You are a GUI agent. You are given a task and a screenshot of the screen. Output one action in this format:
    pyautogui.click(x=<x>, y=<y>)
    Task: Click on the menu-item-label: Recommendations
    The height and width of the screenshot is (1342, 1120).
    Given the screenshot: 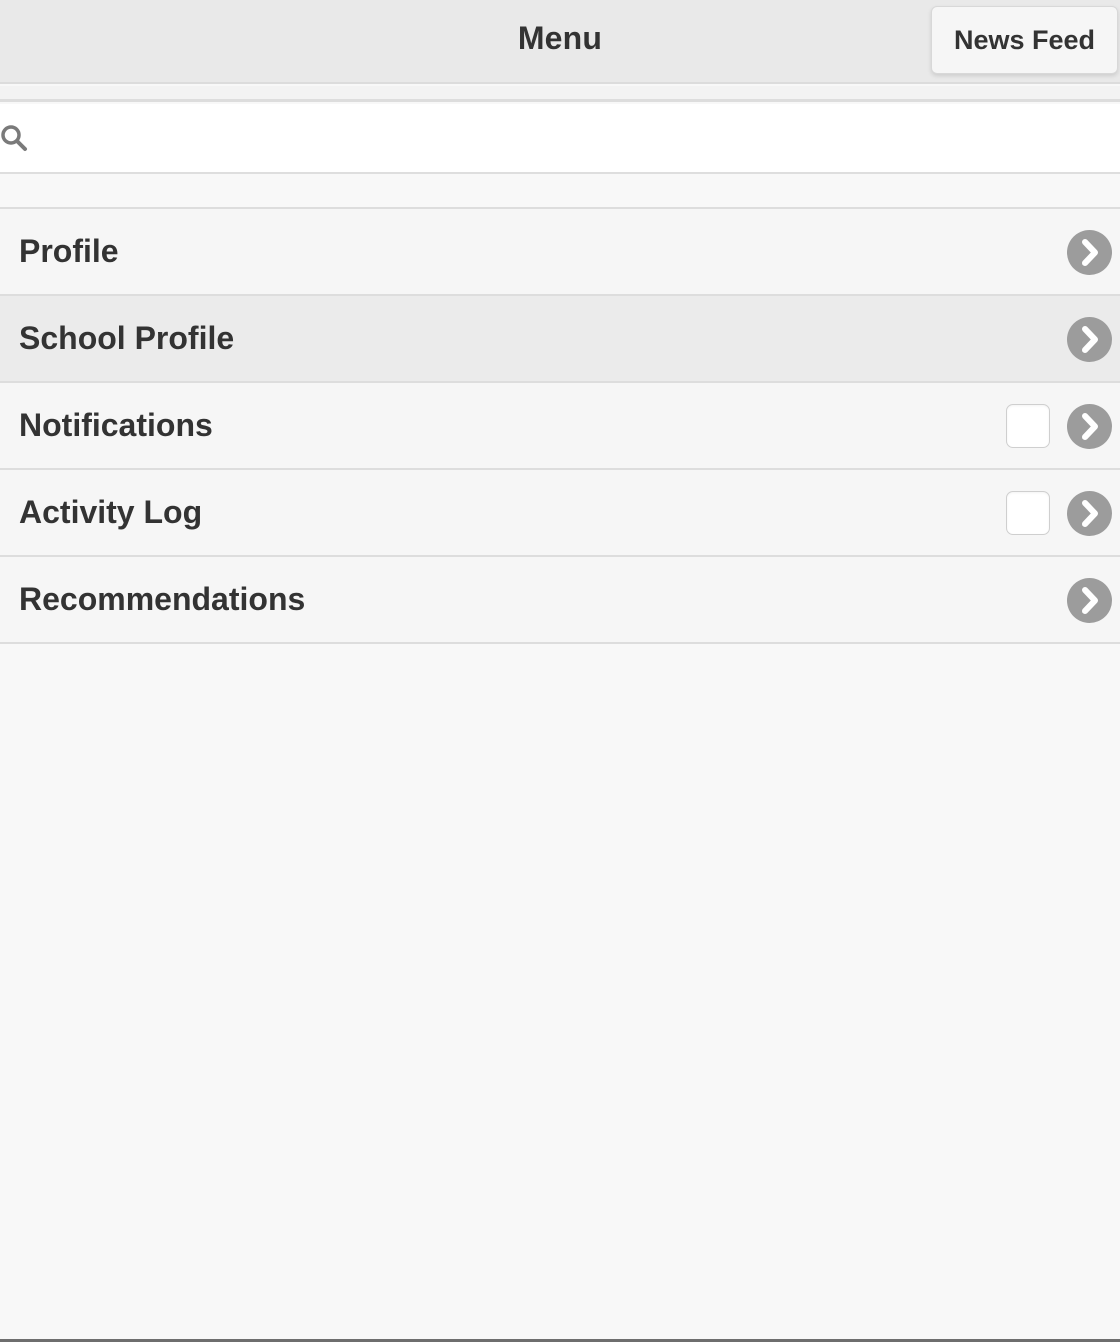 What is the action you would take?
    pyautogui.click(x=162, y=599)
    